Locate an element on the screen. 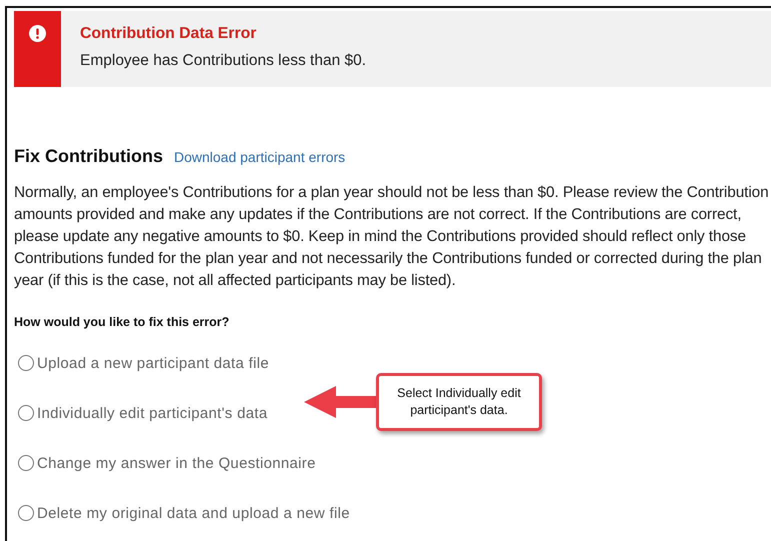 The width and height of the screenshot is (771, 541). arrow-icon is located at coordinates (340, 402).